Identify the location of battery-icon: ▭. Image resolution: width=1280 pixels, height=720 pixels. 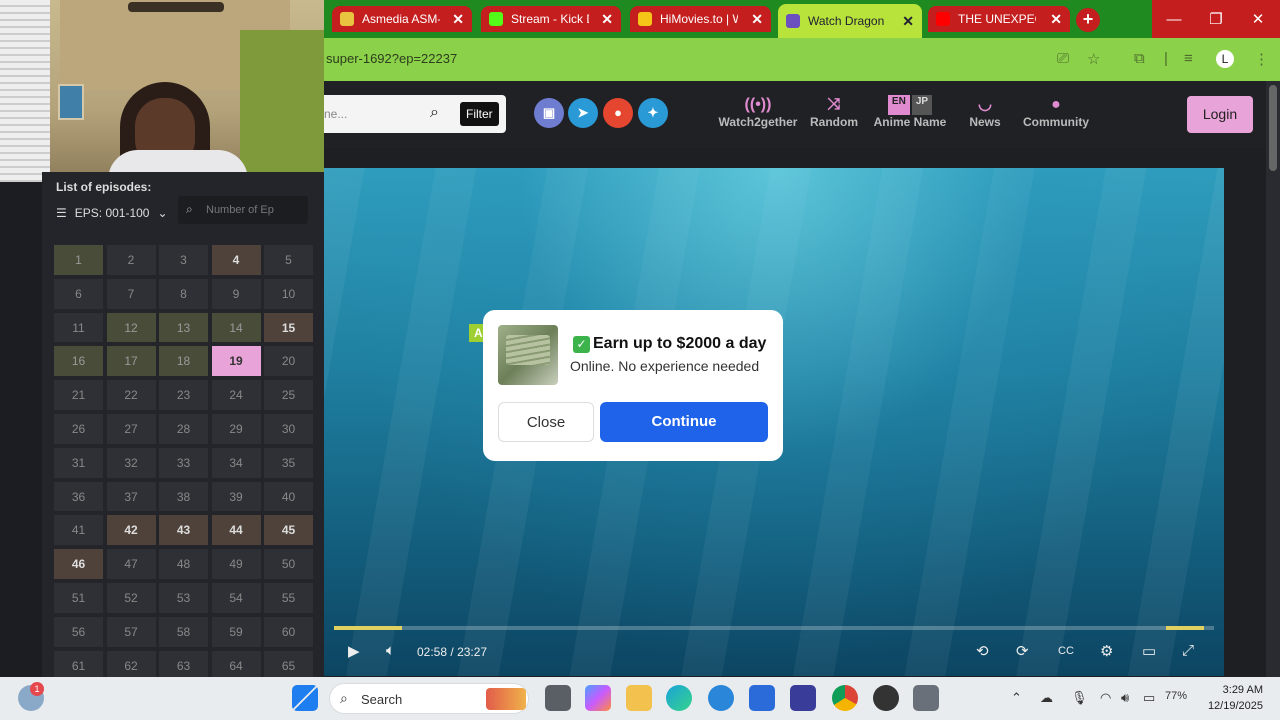
(1149, 698).